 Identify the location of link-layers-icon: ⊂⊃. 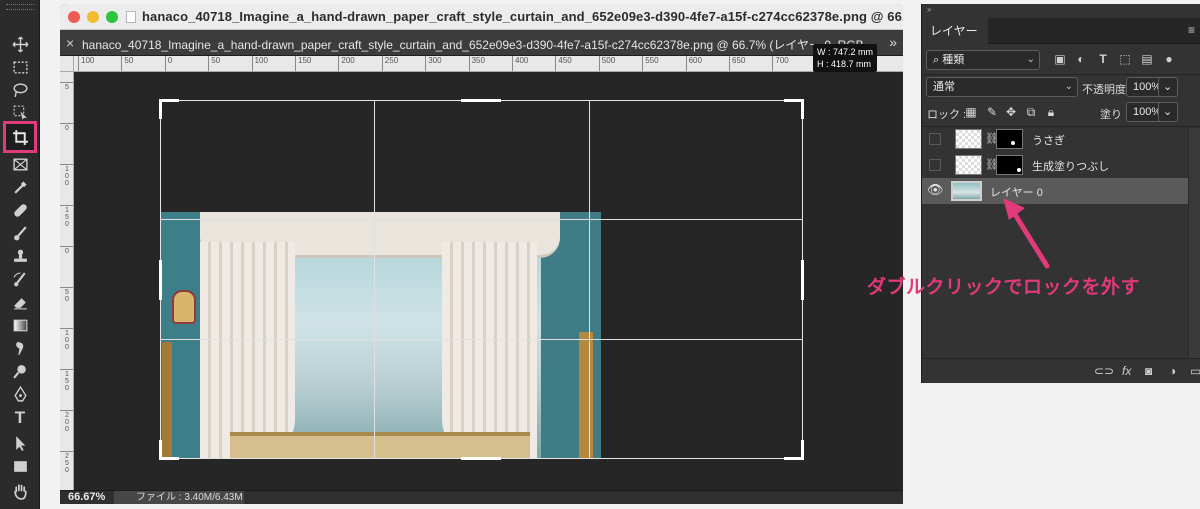
(1104, 371).